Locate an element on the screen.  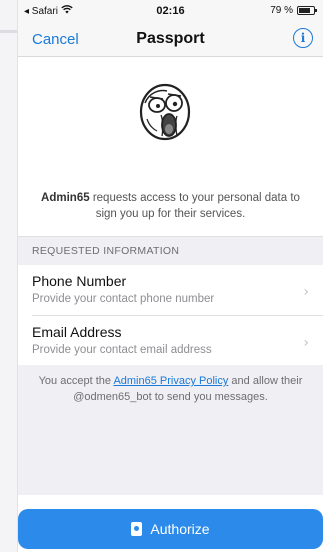
row-title: Phone Number is located at coordinates (79, 281).